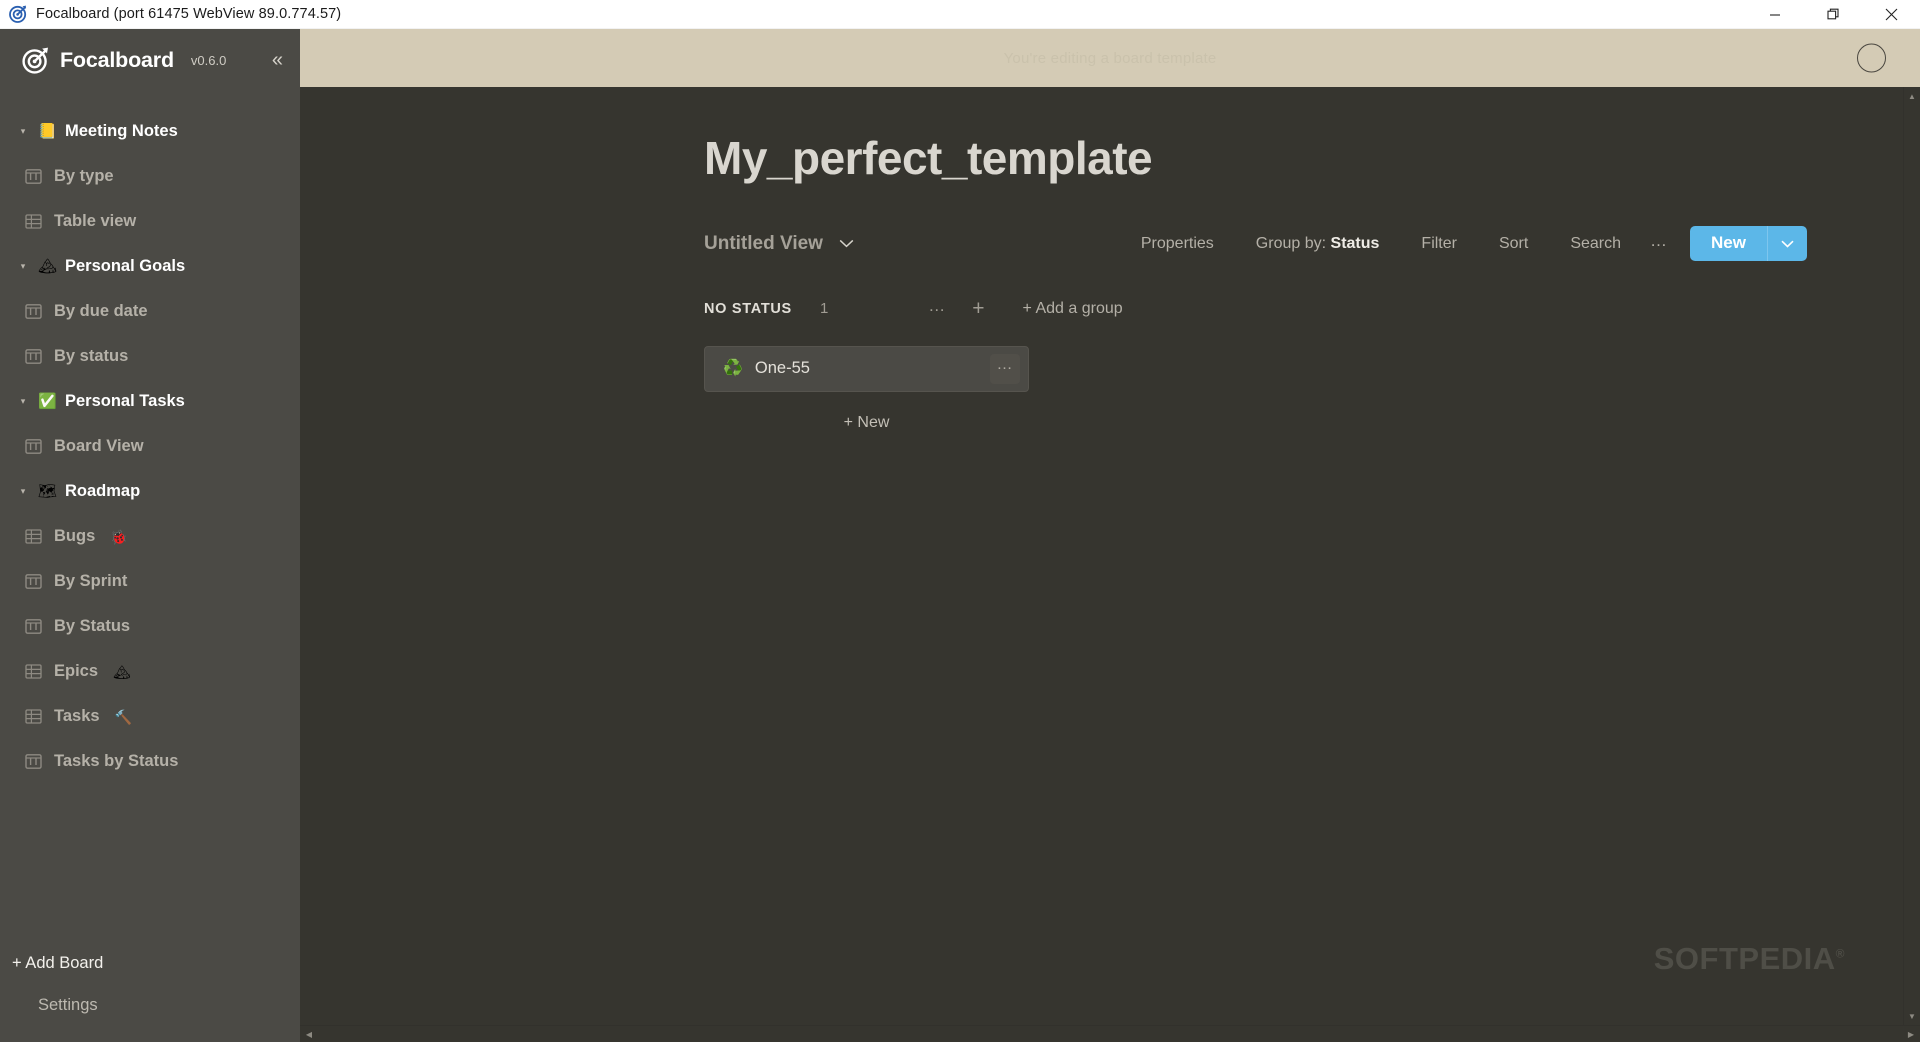 Image resolution: width=1920 pixels, height=1042 pixels. I want to click on sidebar-view-bugs: Bugs 🐞, so click(150, 536).